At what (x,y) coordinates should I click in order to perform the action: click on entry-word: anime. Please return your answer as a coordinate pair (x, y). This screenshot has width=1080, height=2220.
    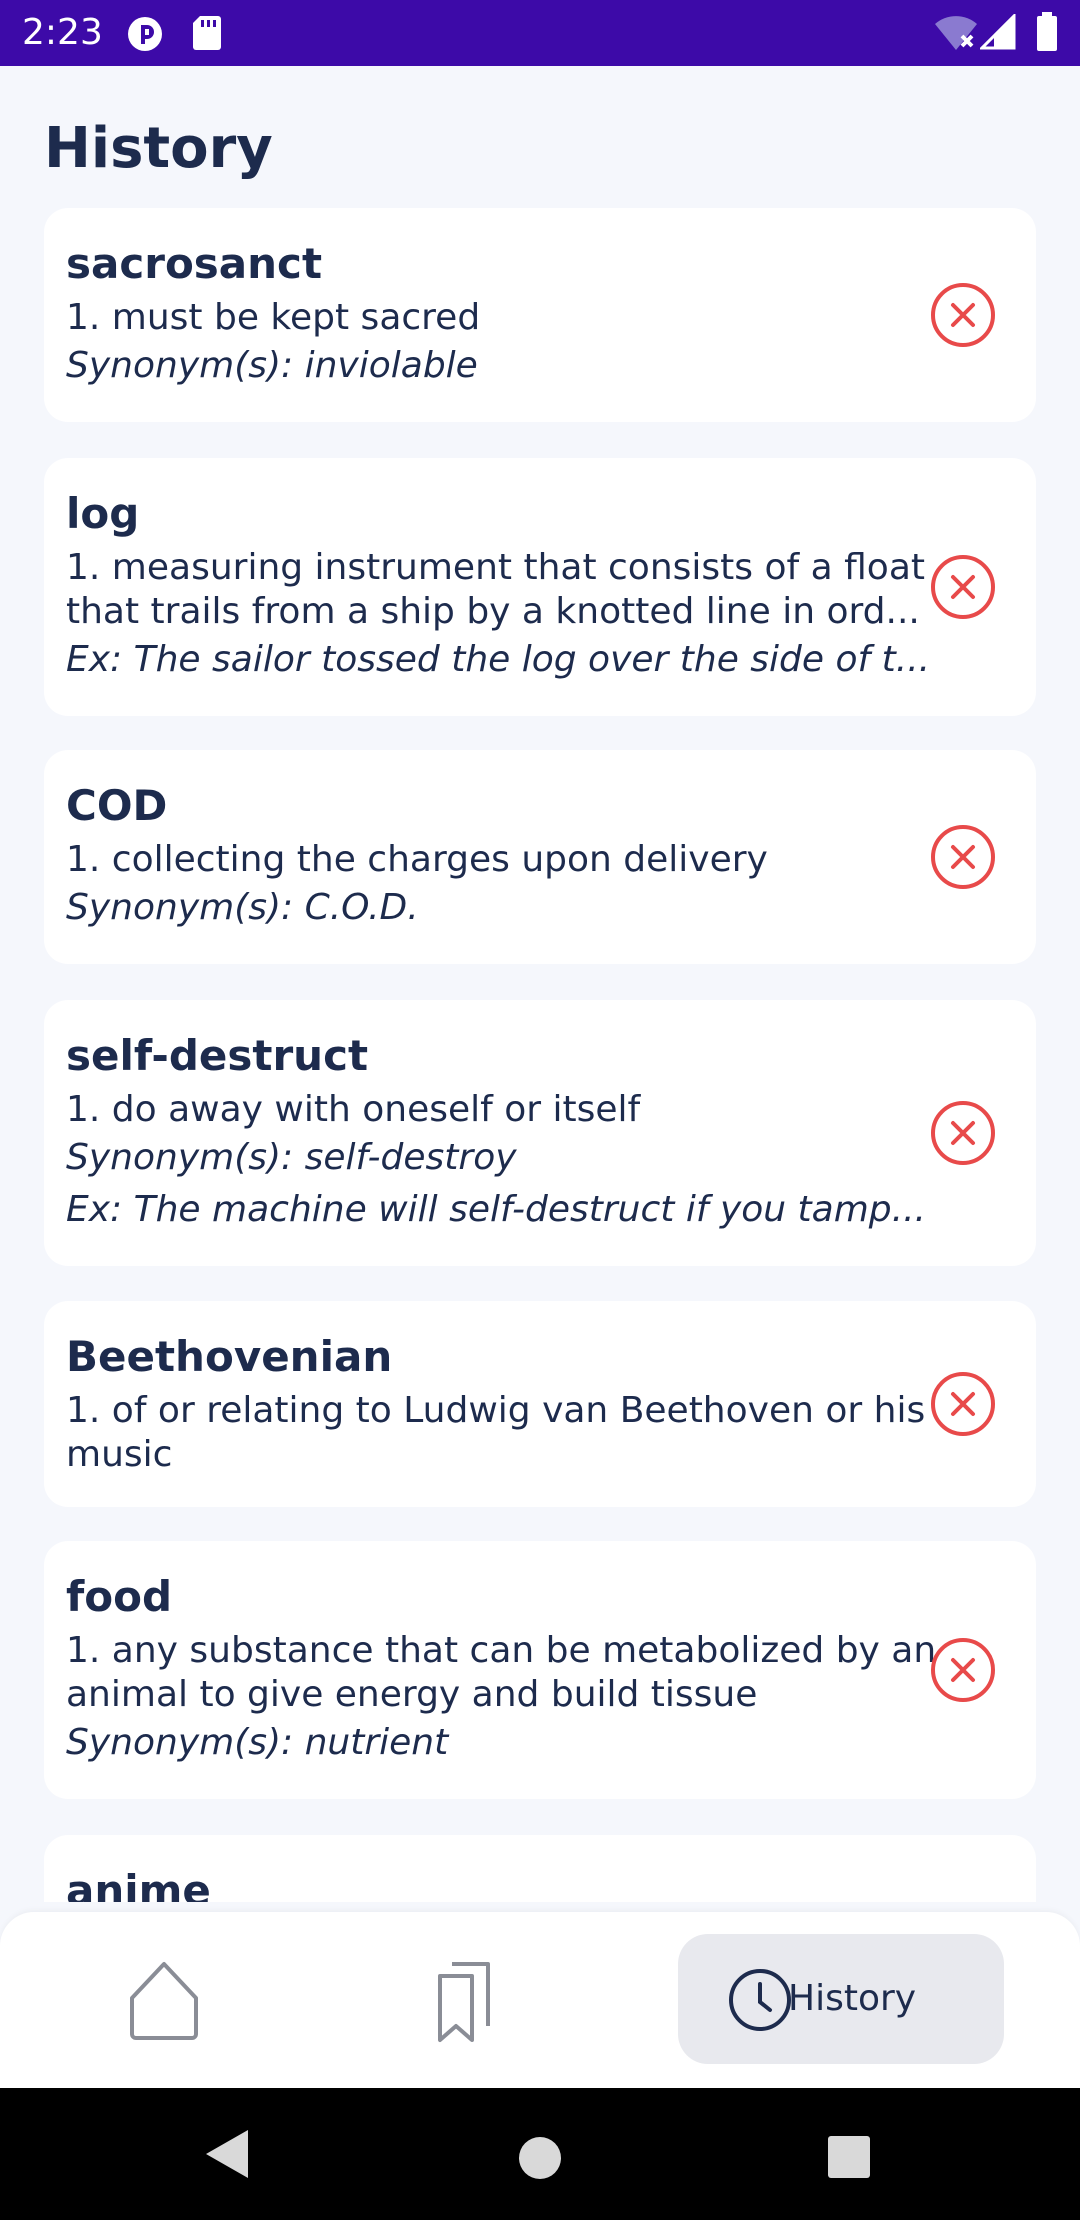
    Looking at the image, I should click on (138, 1884).